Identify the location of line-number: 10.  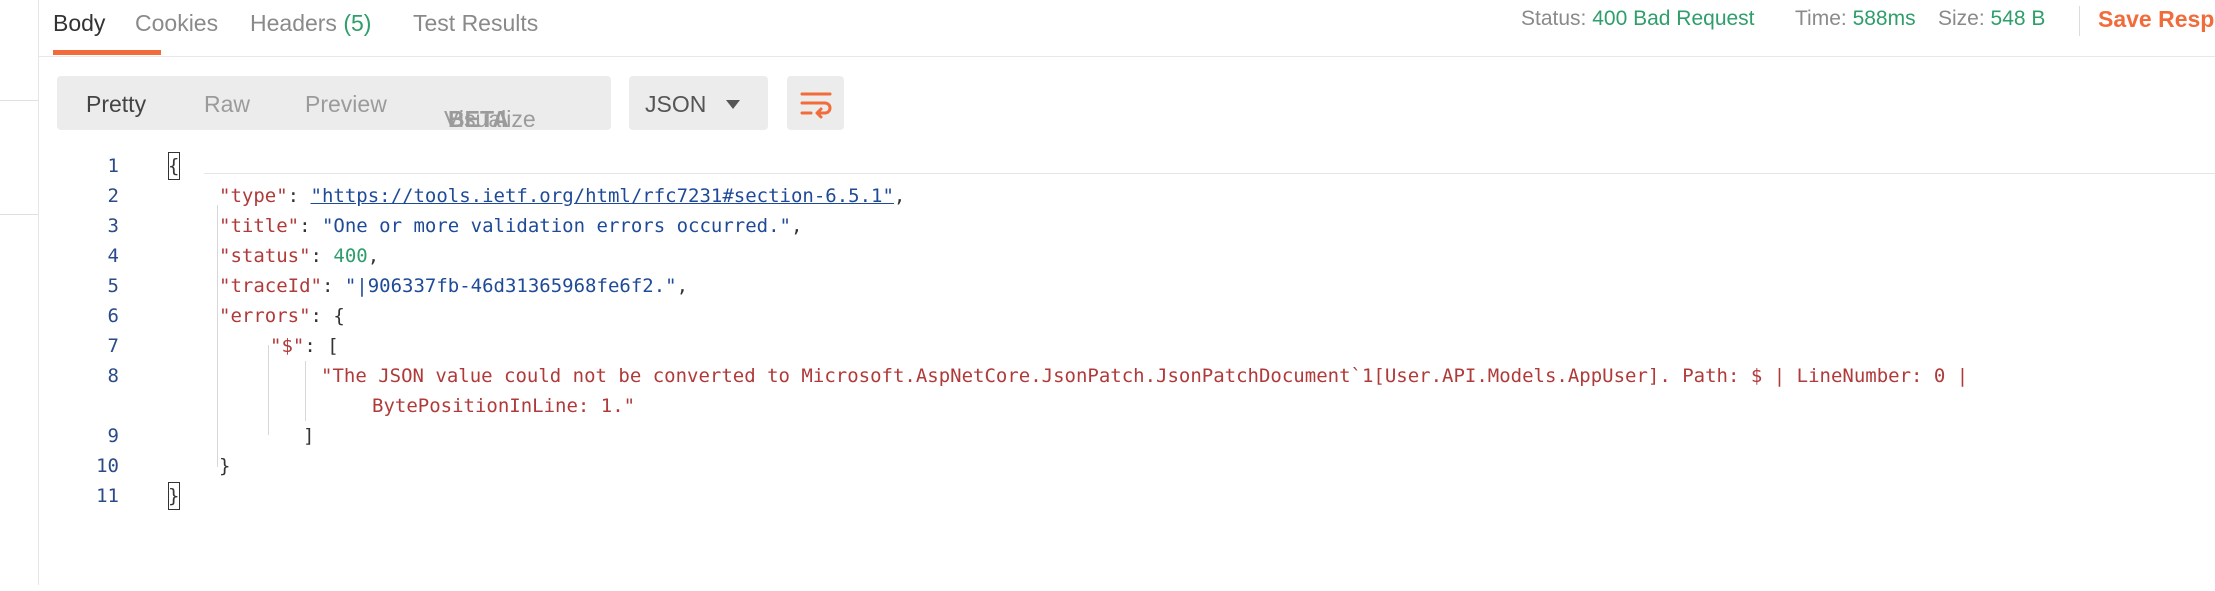
(107, 466).